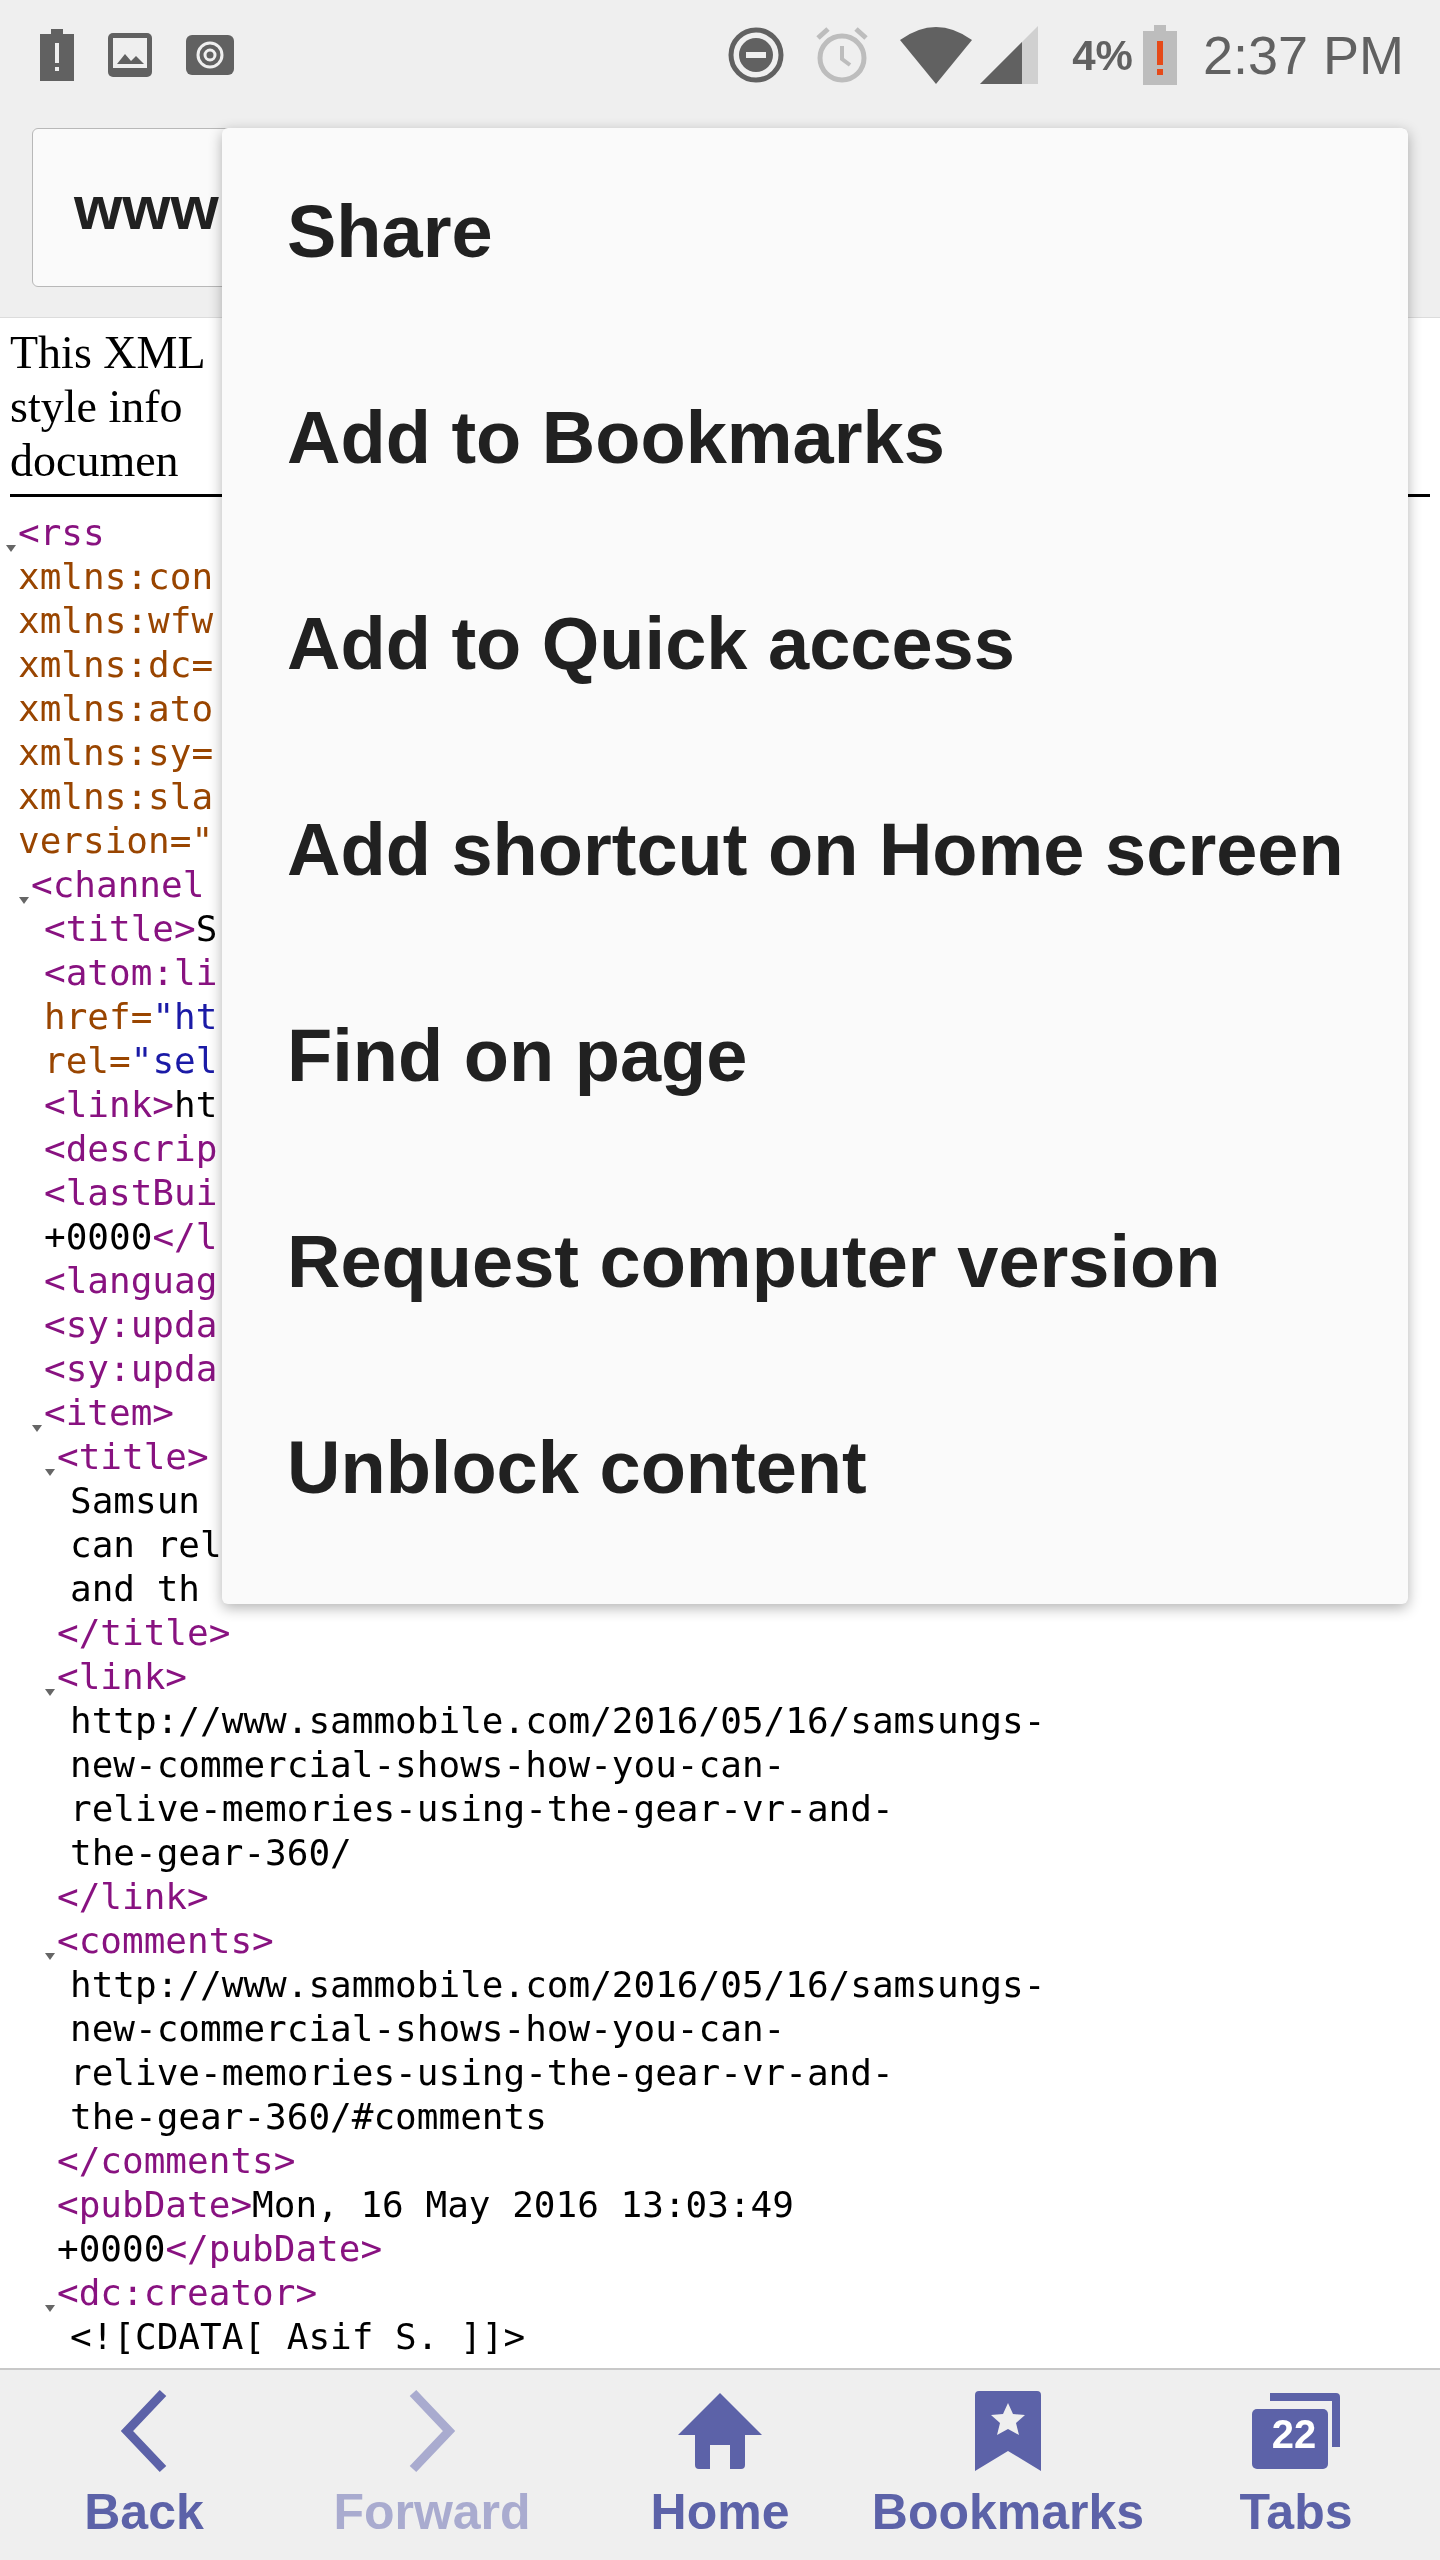 This screenshot has height=2560, width=1440. Describe the element at coordinates (1008, 2431) in the screenshot. I see `bookmark-icon` at that location.